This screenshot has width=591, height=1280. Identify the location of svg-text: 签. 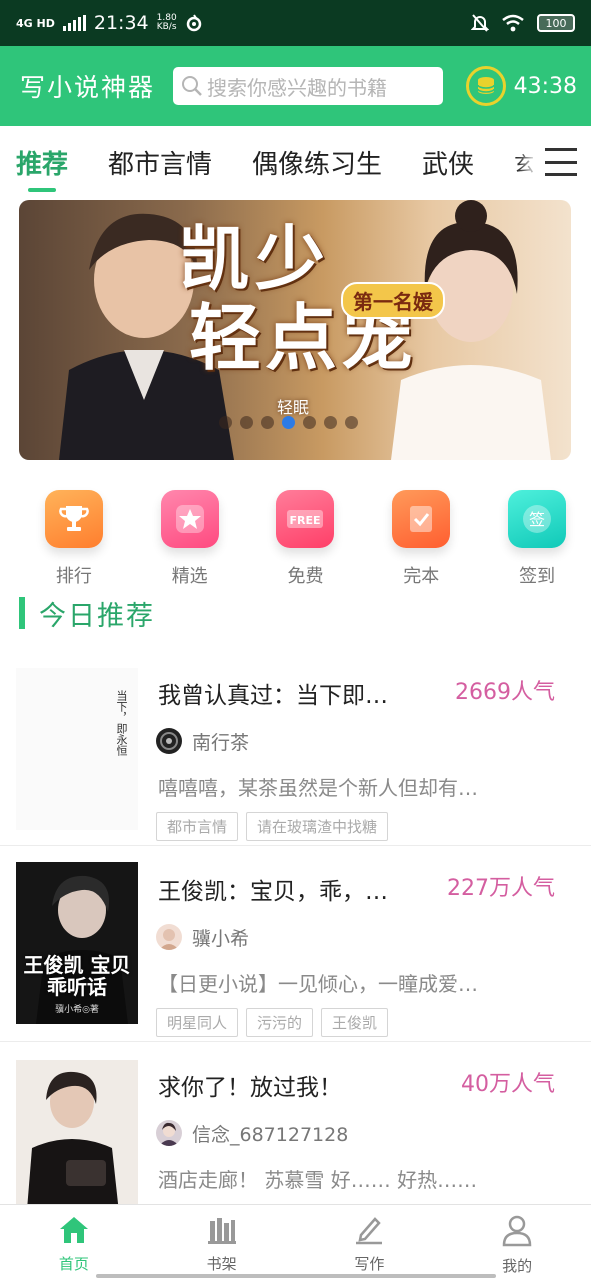
(537, 519).